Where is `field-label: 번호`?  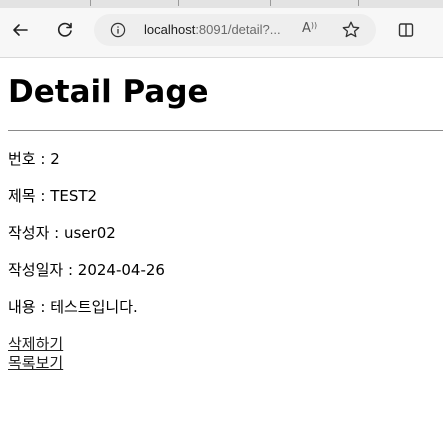
field-label: 번호 is located at coordinates (22, 159).